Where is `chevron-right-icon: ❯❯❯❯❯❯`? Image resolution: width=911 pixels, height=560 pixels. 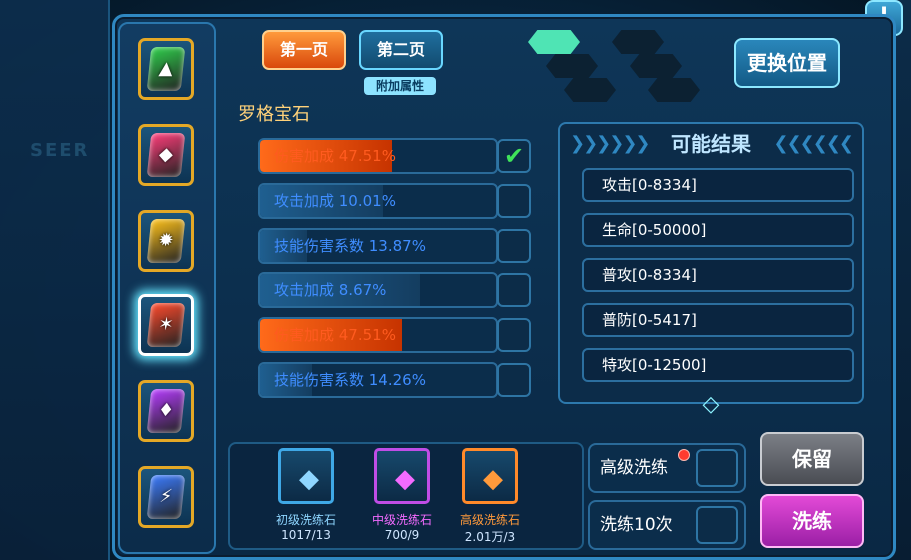
chevron-right-icon: ❯❯❯❯❯❯ is located at coordinates (610, 143).